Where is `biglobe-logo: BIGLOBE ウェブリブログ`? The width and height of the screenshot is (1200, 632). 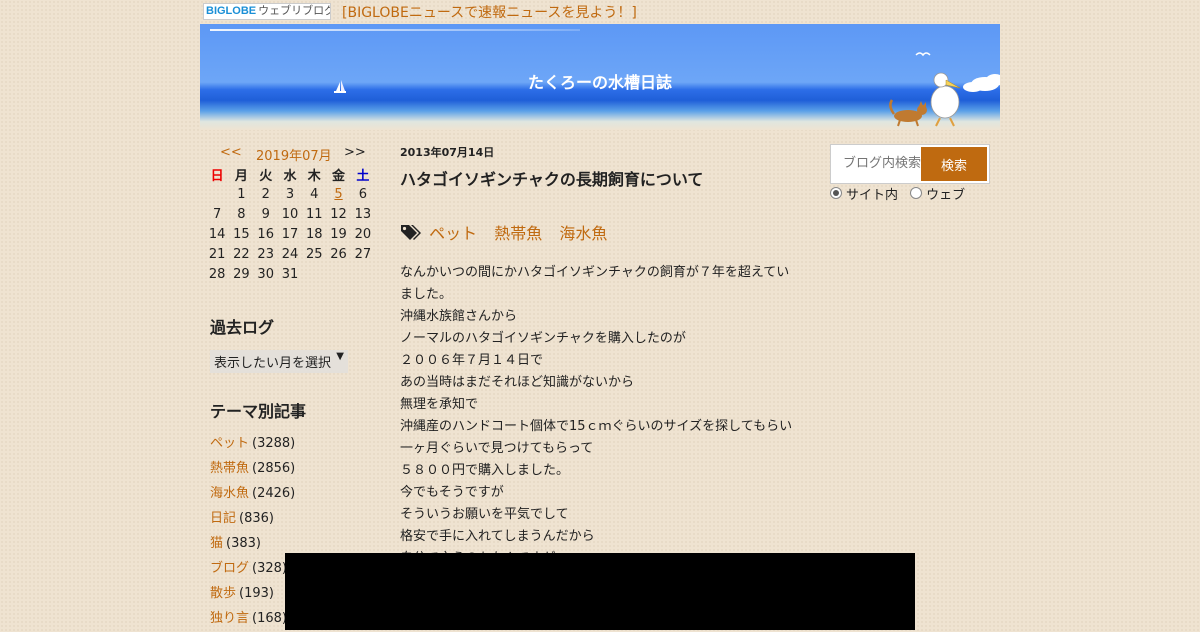 biglobe-logo: BIGLOBE ウェブリブログ is located at coordinates (267, 11).